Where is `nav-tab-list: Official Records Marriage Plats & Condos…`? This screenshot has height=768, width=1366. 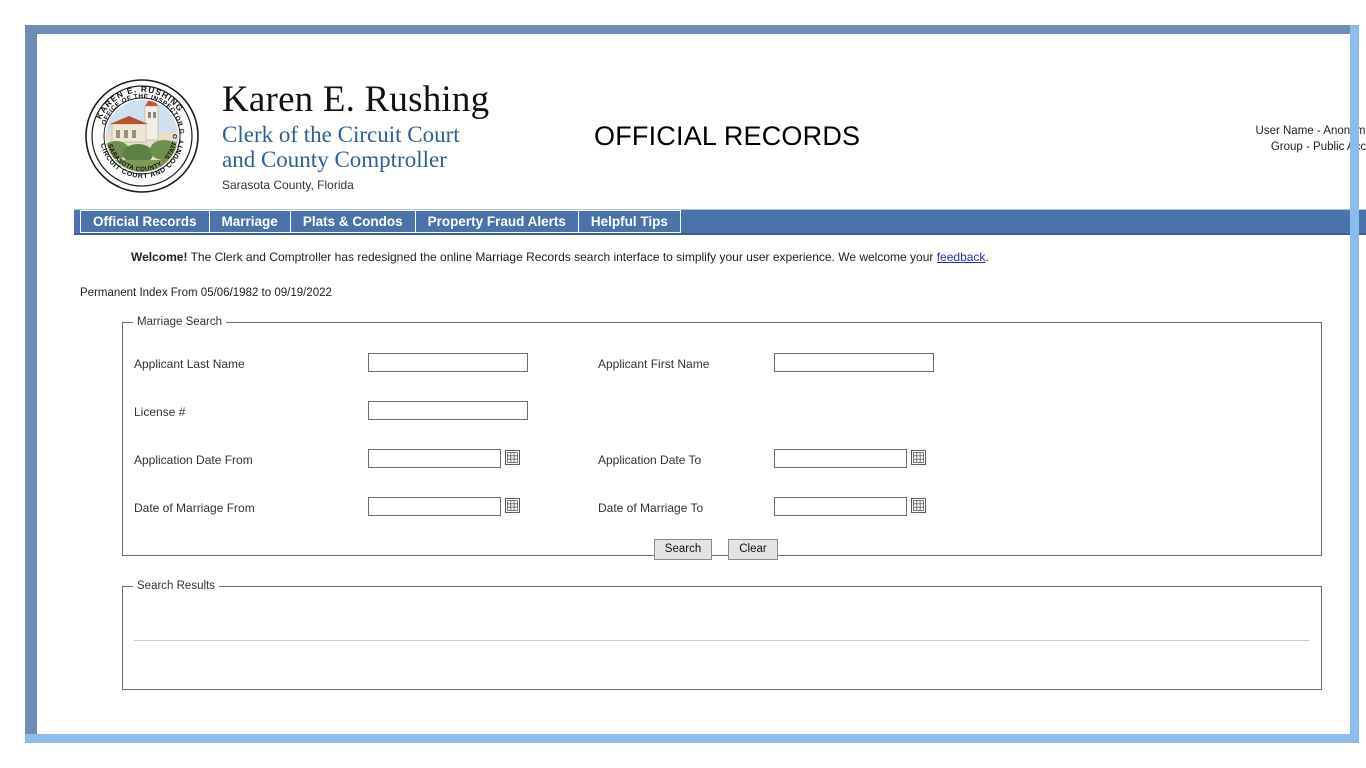
nav-tab-list: Official Records Marriage Plats & Condos… is located at coordinates (380, 221).